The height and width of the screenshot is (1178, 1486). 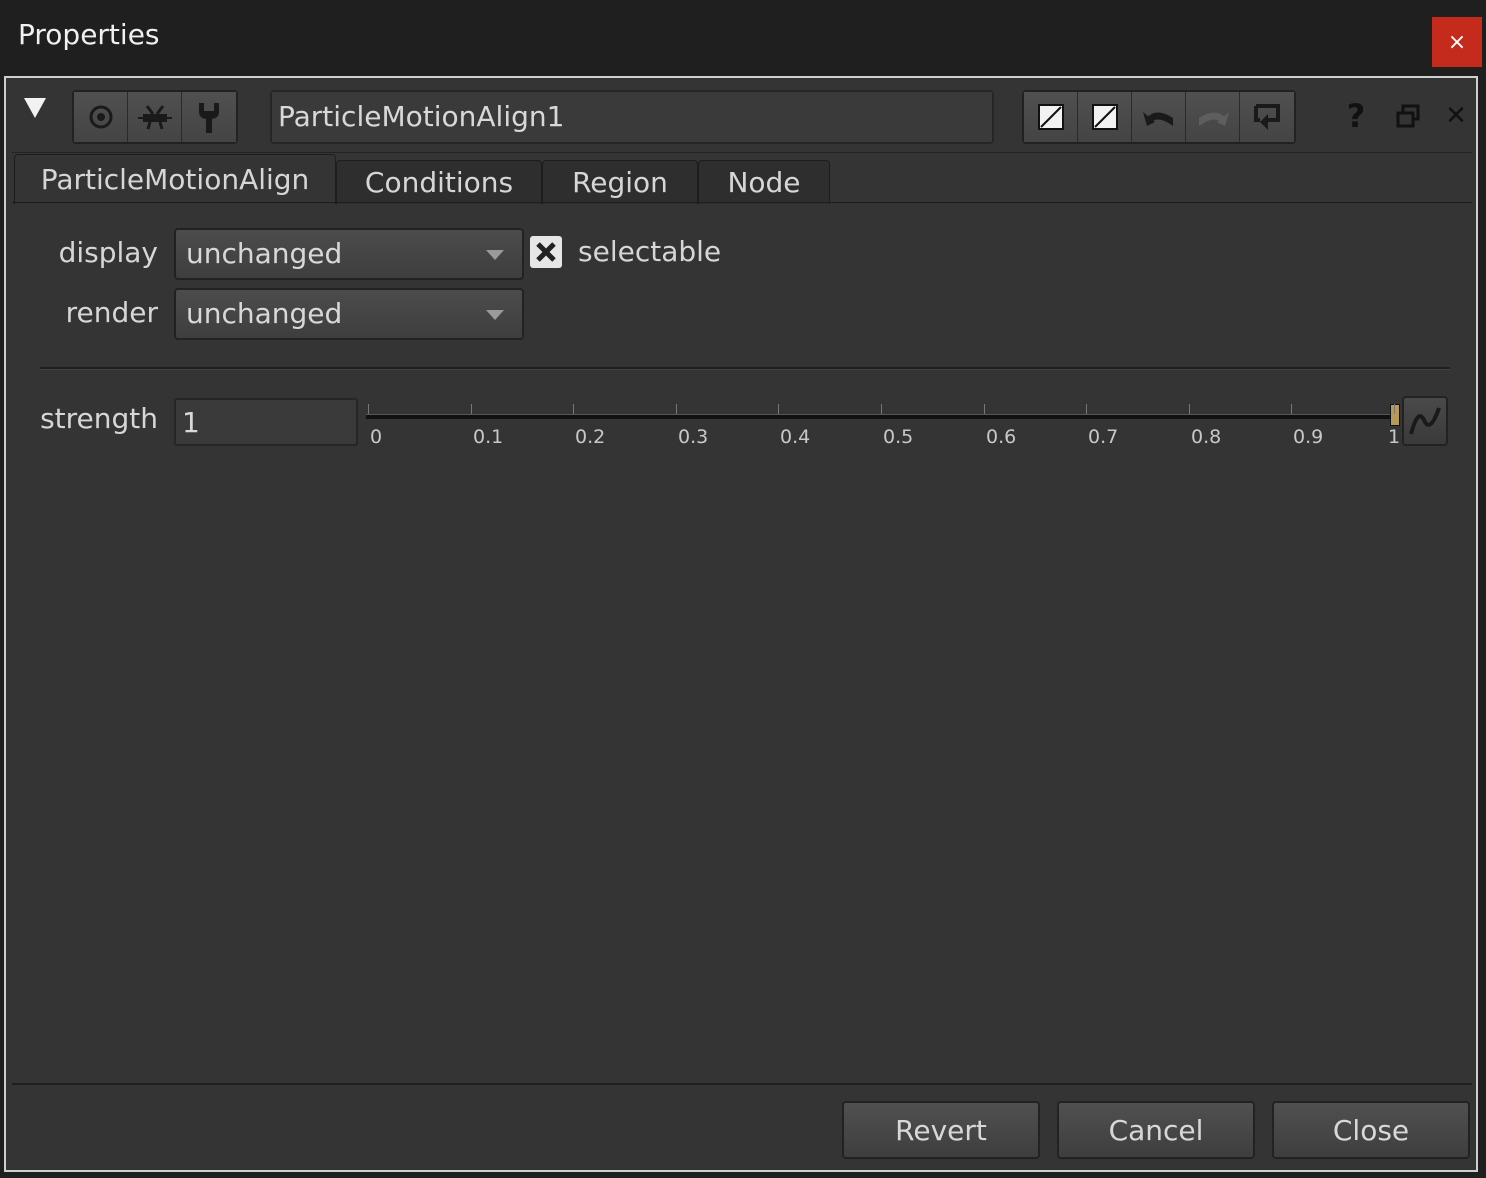 I want to click on tab-content-border, so click(x=742, y=202).